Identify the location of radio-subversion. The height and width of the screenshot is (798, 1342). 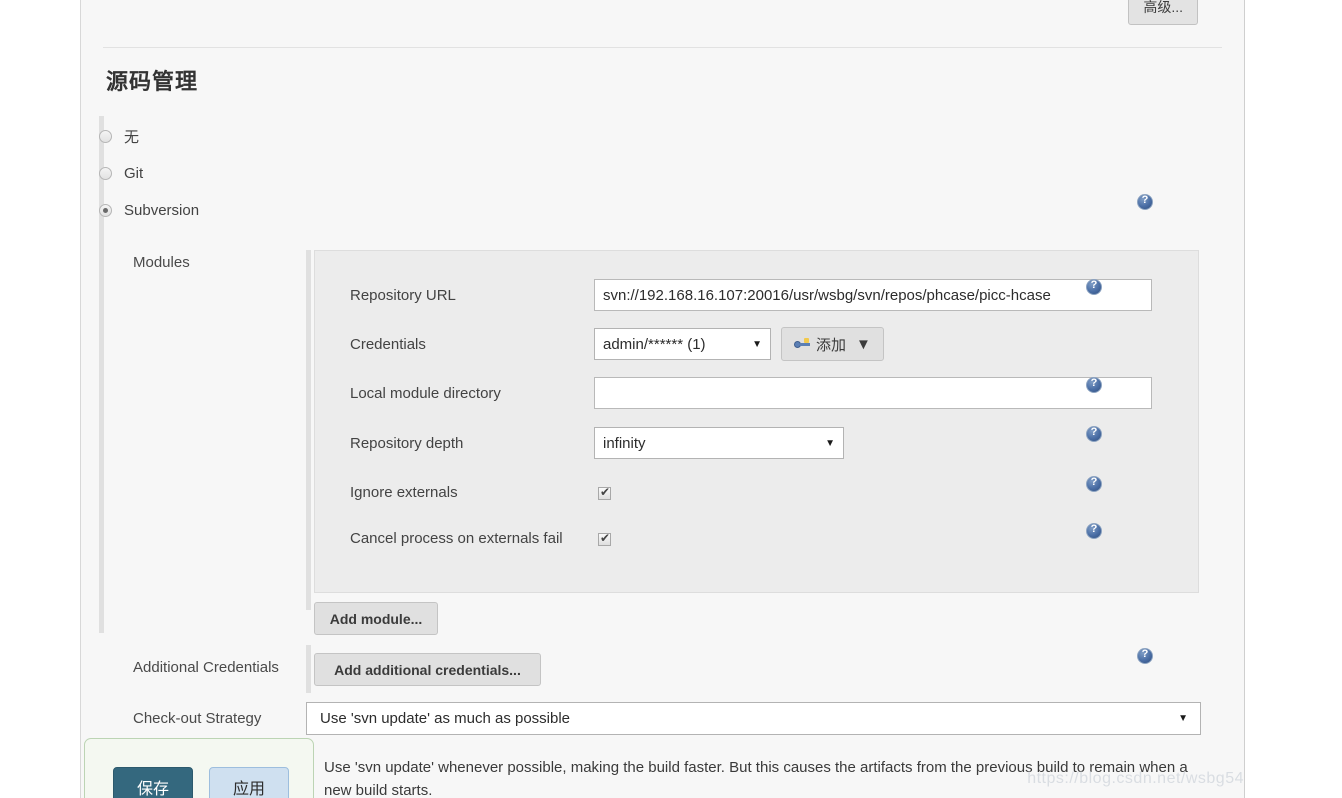
(105, 210).